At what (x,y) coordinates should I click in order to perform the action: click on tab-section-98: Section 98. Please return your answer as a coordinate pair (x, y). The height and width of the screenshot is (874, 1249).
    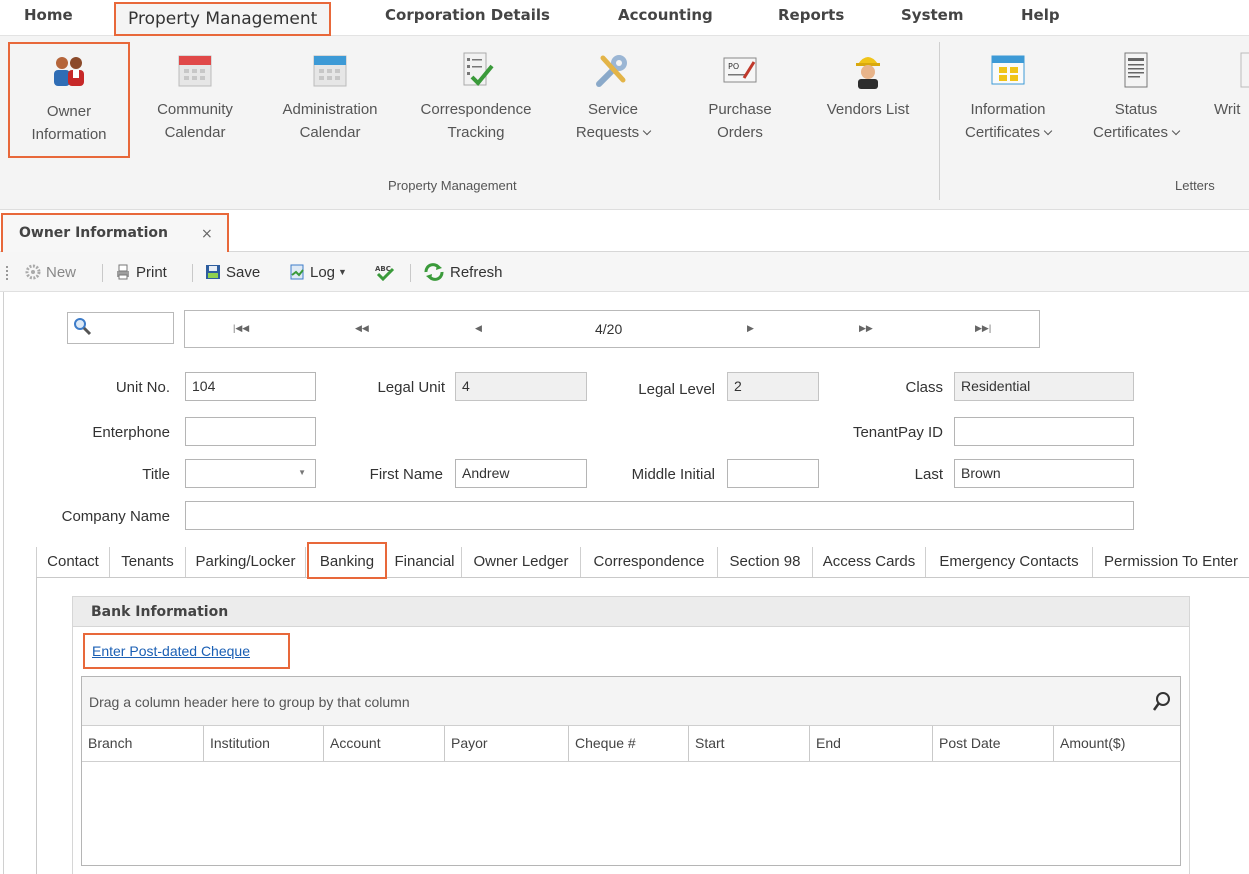
    Looking at the image, I should click on (765, 562).